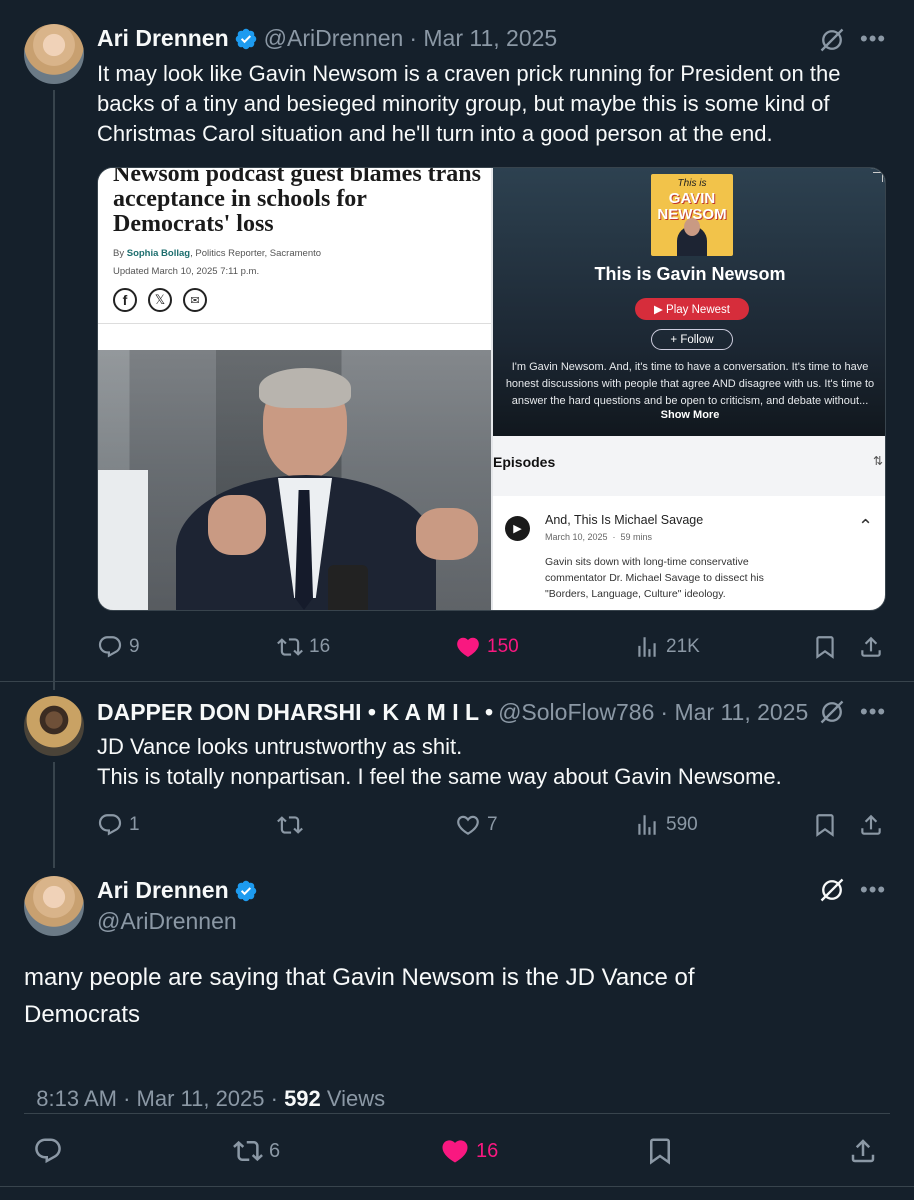  What do you see at coordinates (517, 528) in the screenshot?
I see `episode-play-icon: ▶` at bounding box center [517, 528].